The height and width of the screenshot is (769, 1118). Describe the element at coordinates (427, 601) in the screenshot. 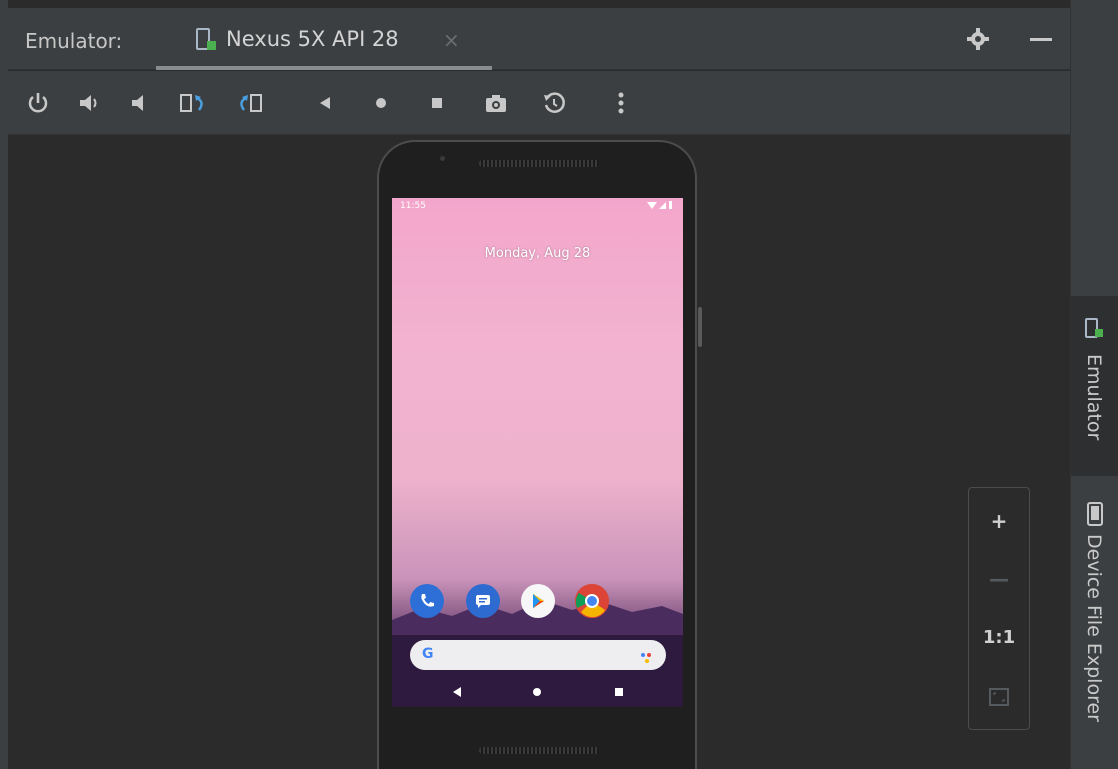

I see `phone-app-icon` at that location.